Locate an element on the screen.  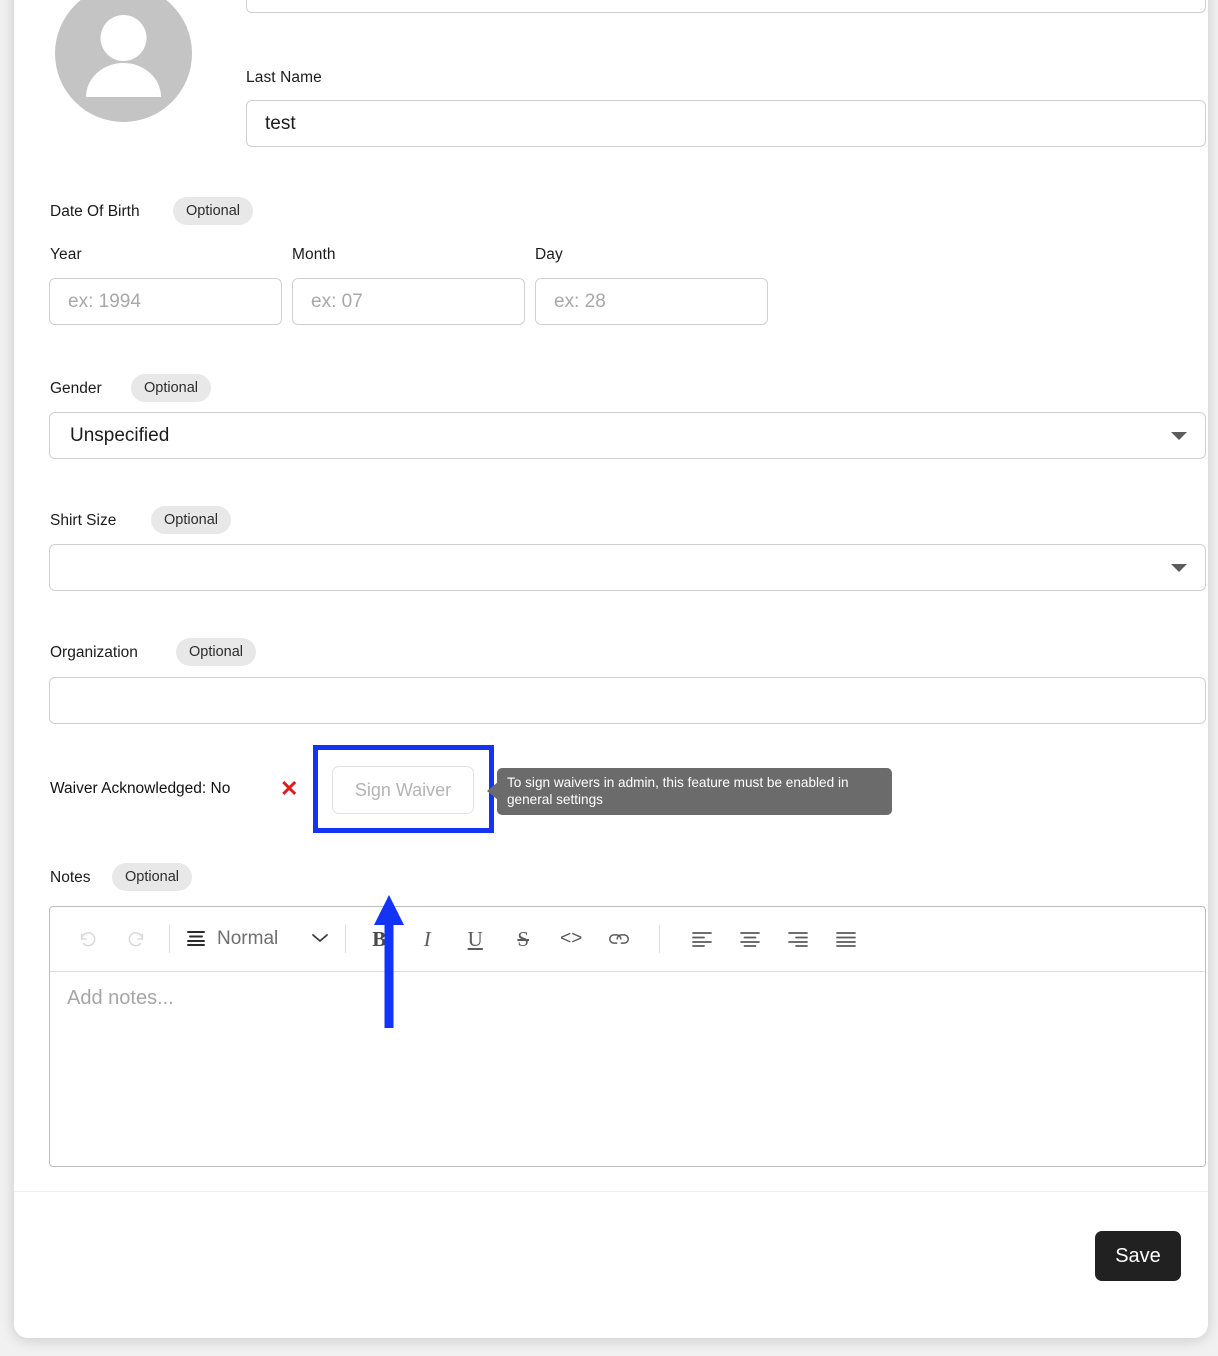
organization-input is located at coordinates (627, 700).